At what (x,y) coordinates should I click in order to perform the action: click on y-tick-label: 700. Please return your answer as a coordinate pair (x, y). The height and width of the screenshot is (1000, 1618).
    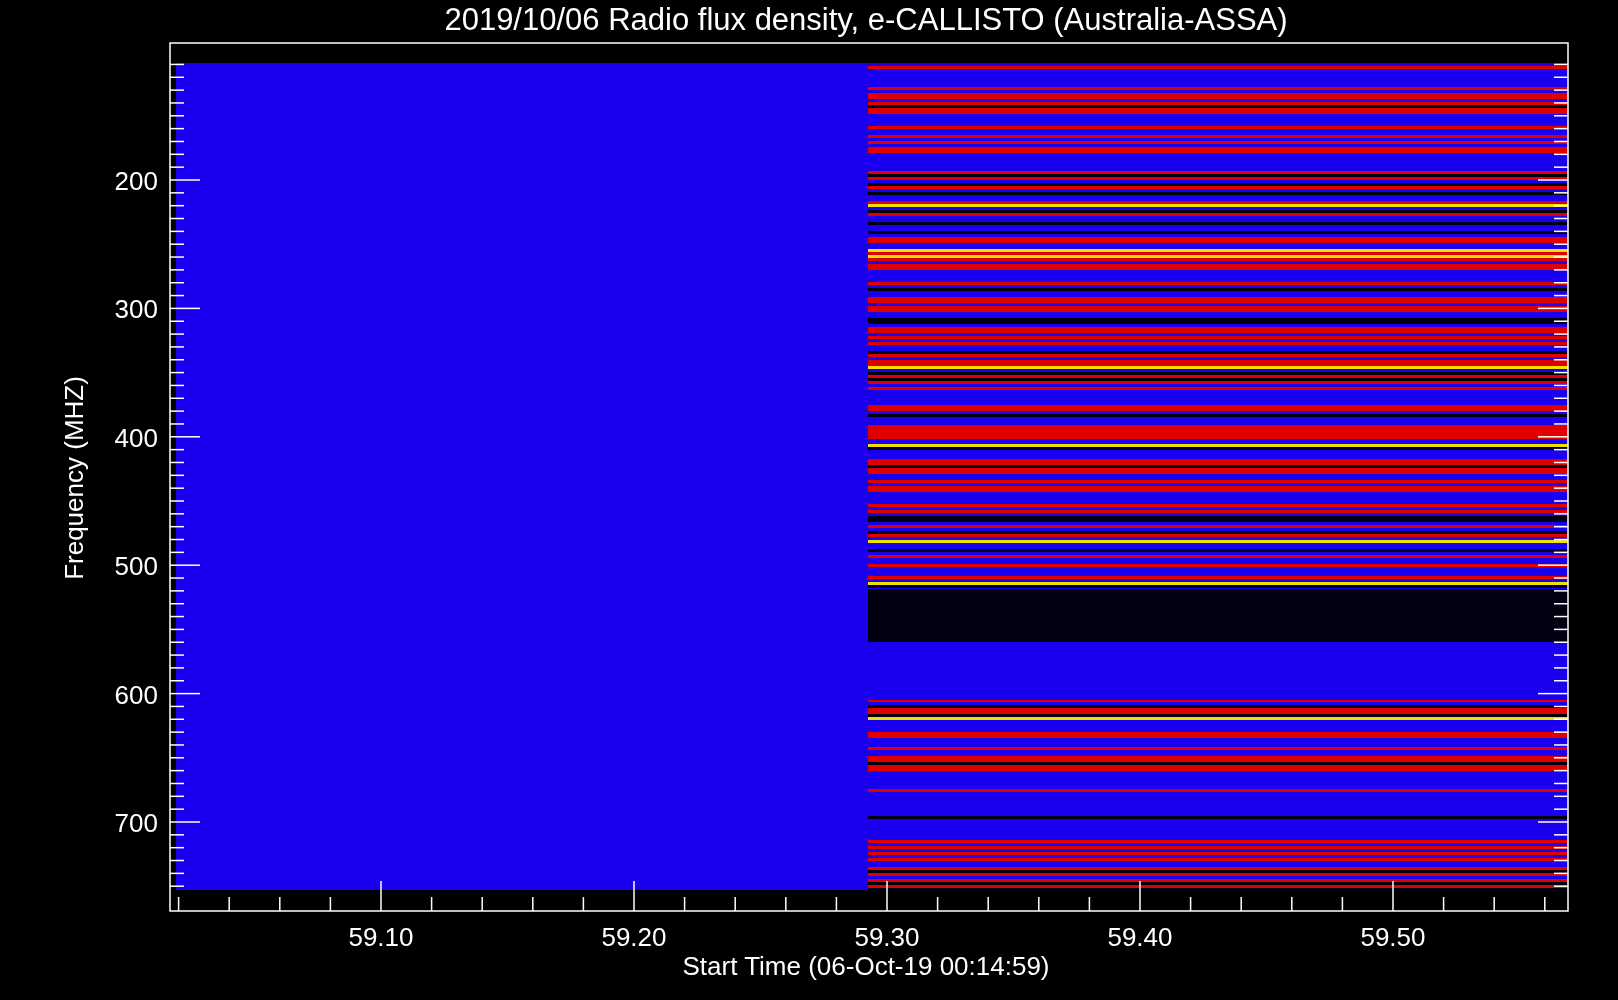
    Looking at the image, I should click on (136, 823).